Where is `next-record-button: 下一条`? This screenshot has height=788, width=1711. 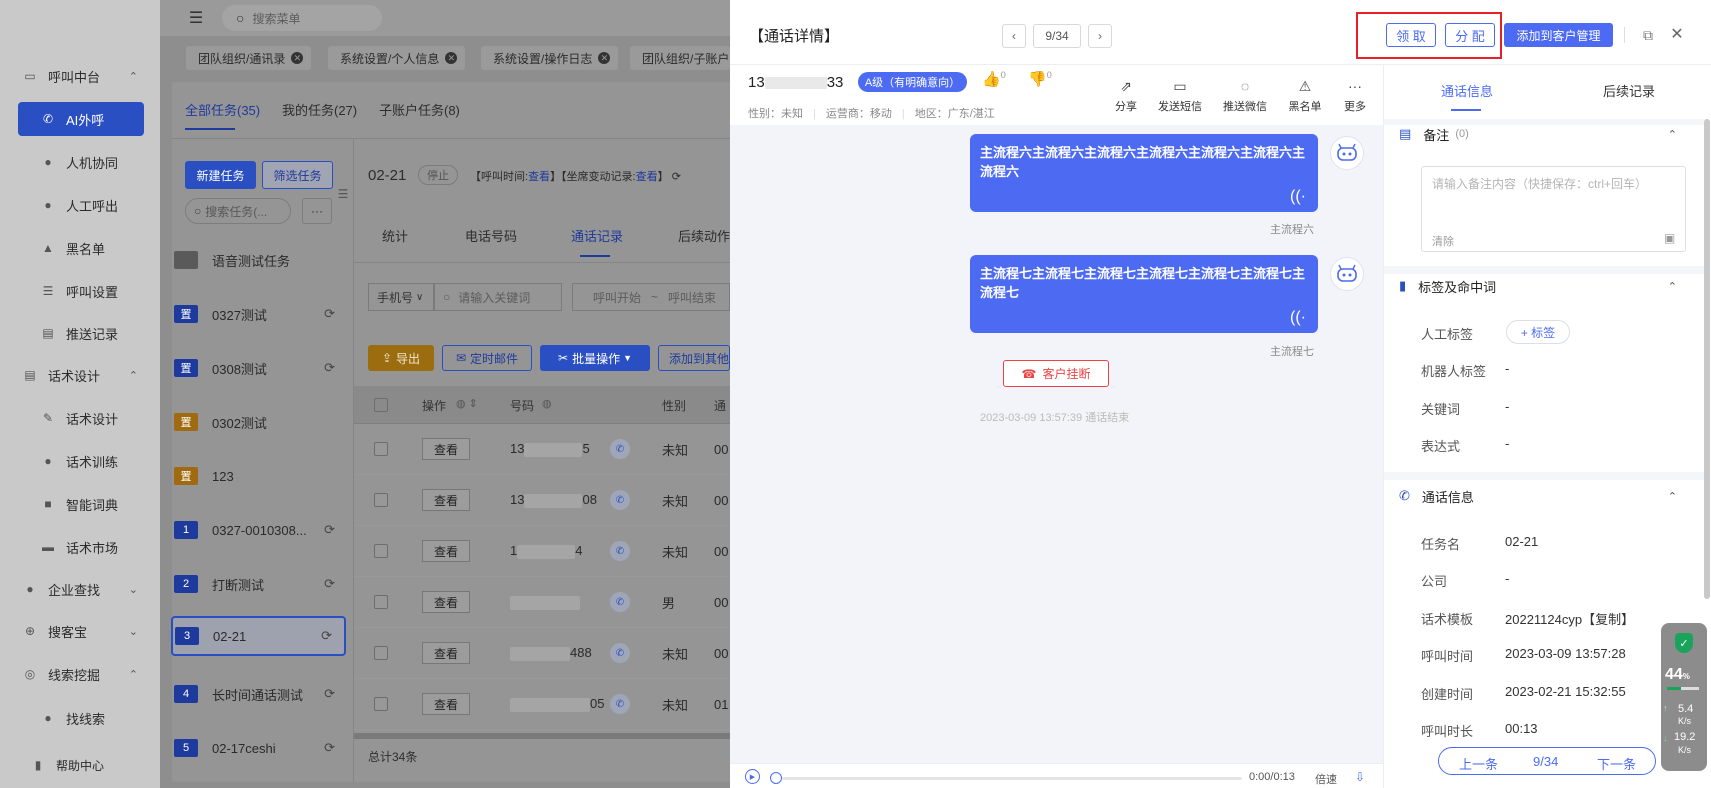 next-record-button: 下一条 is located at coordinates (1616, 763).